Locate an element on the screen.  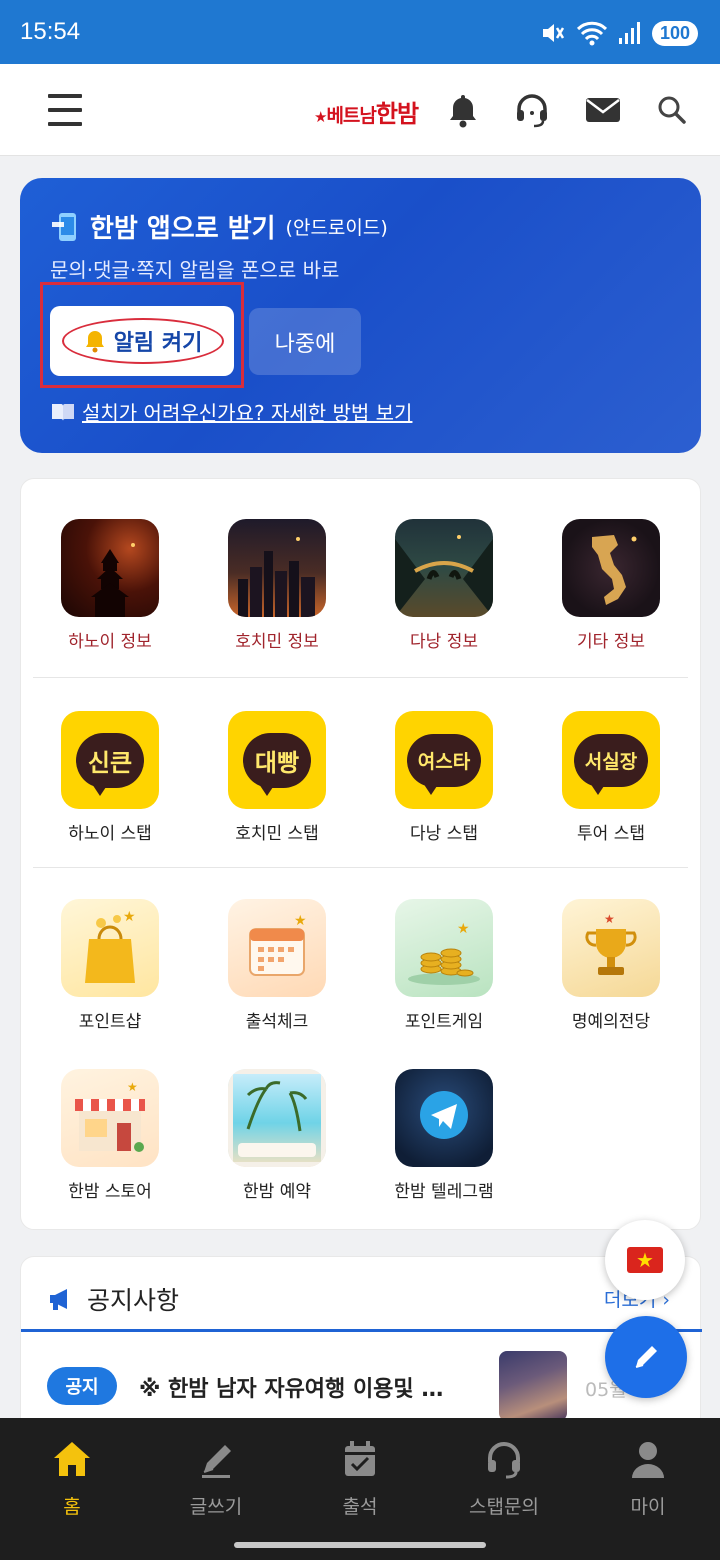
status-icons: 100 is located at coordinates (618, 33).